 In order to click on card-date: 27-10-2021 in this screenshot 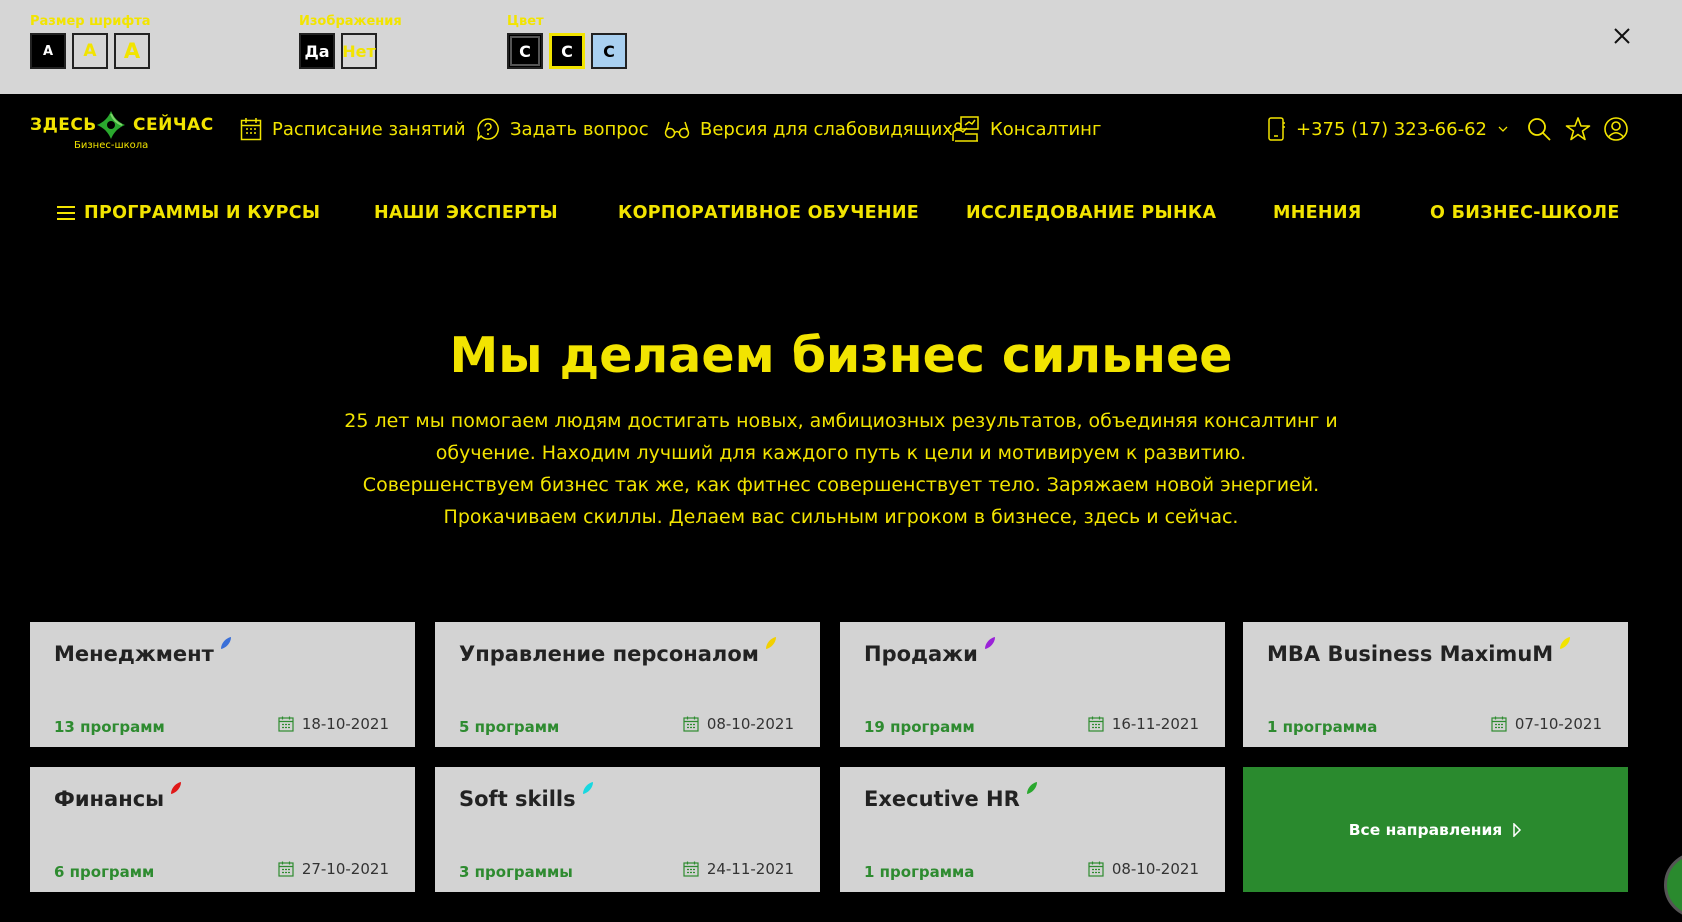, I will do `click(333, 869)`.